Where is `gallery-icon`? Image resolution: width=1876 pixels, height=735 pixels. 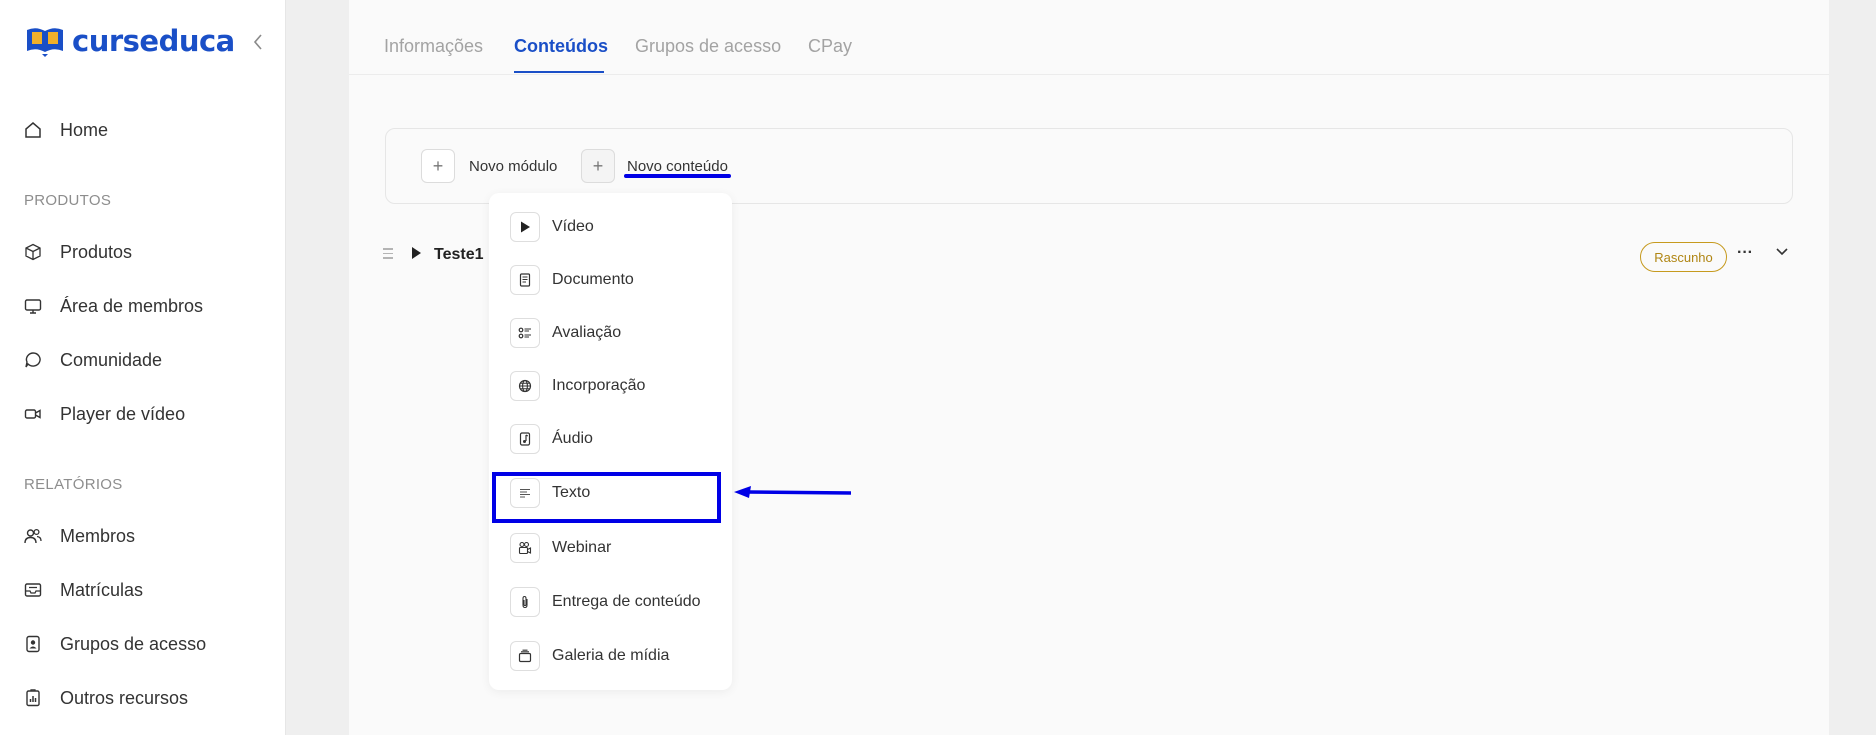 gallery-icon is located at coordinates (525, 656).